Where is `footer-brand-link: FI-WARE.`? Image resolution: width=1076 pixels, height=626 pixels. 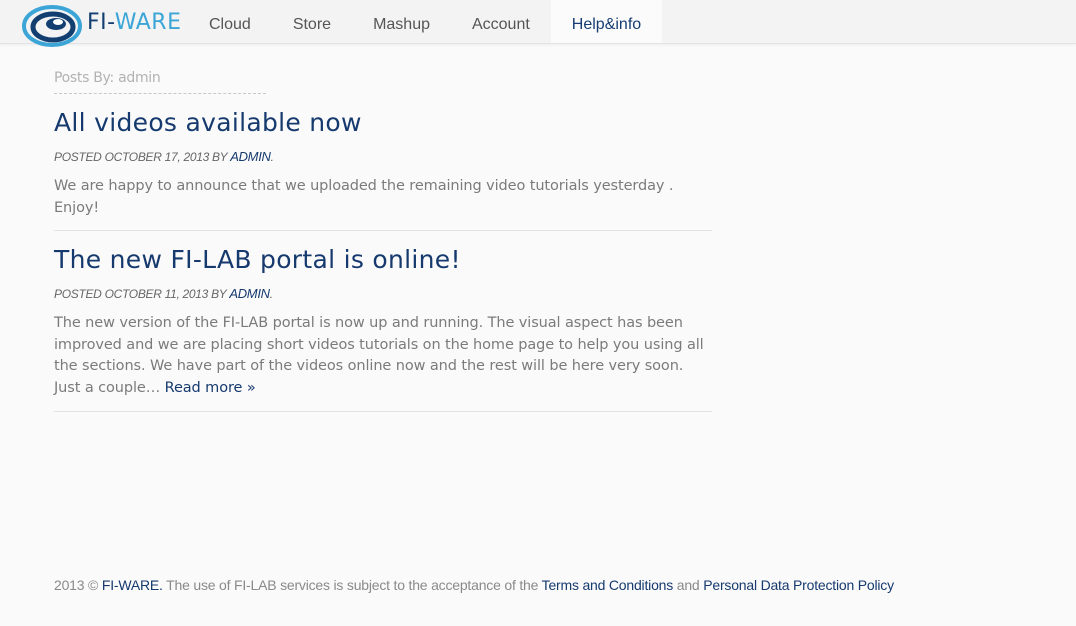 footer-brand-link: FI-WARE. is located at coordinates (132, 585).